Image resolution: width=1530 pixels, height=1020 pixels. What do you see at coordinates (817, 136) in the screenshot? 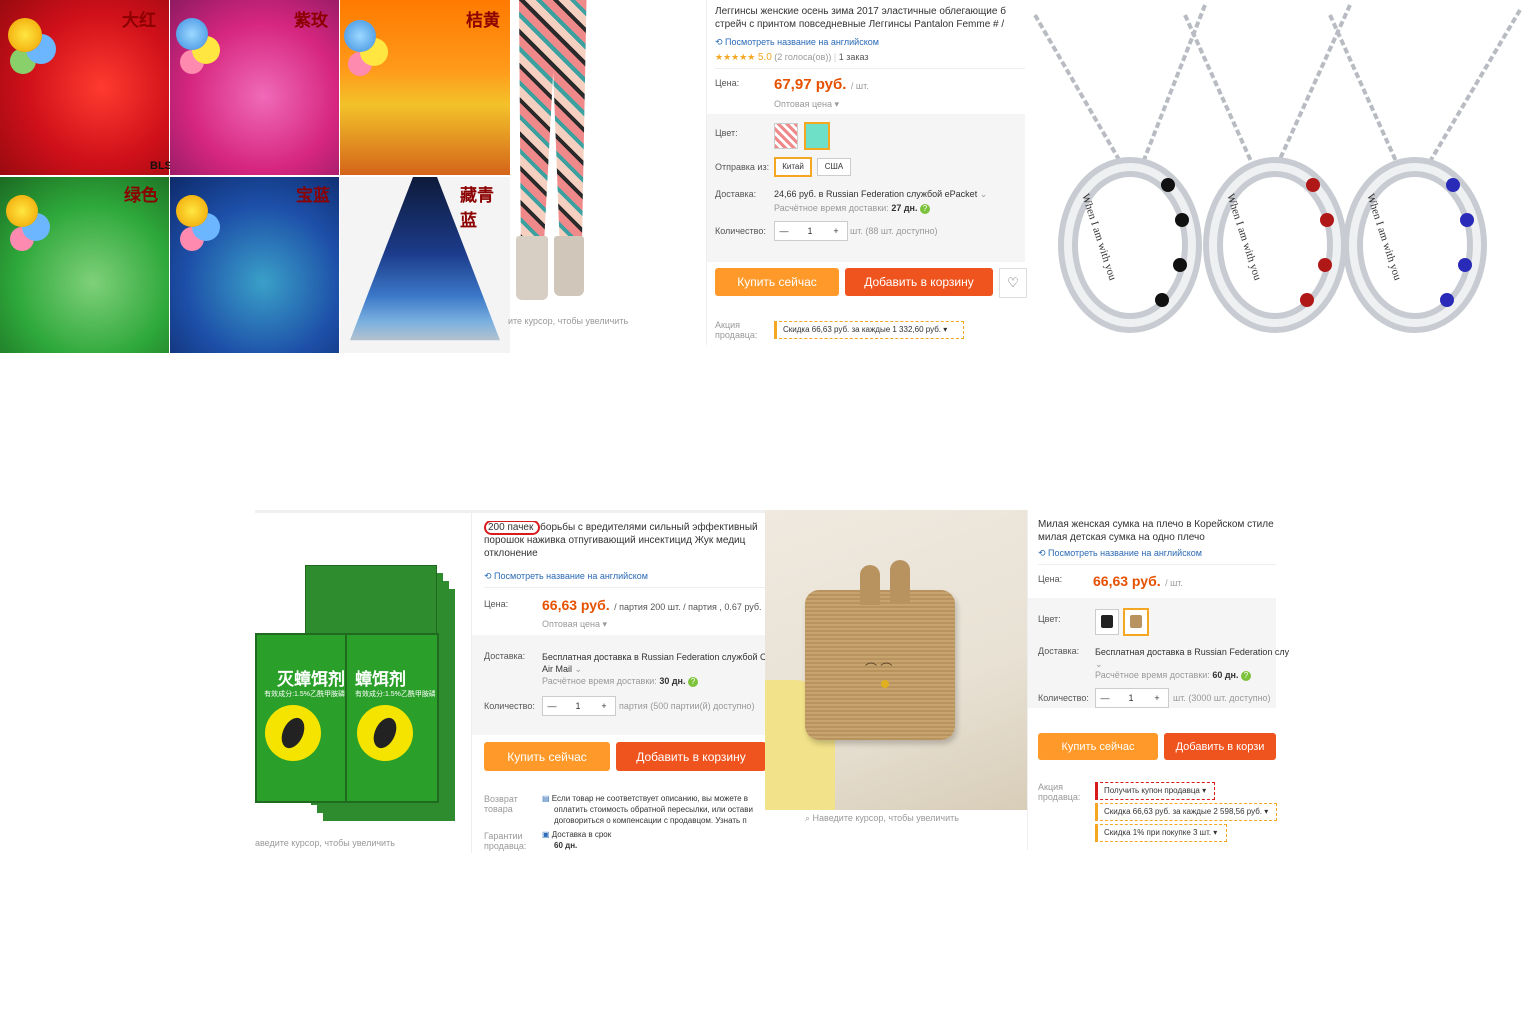
I see `color-swatch-mint` at bounding box center [817, 136].